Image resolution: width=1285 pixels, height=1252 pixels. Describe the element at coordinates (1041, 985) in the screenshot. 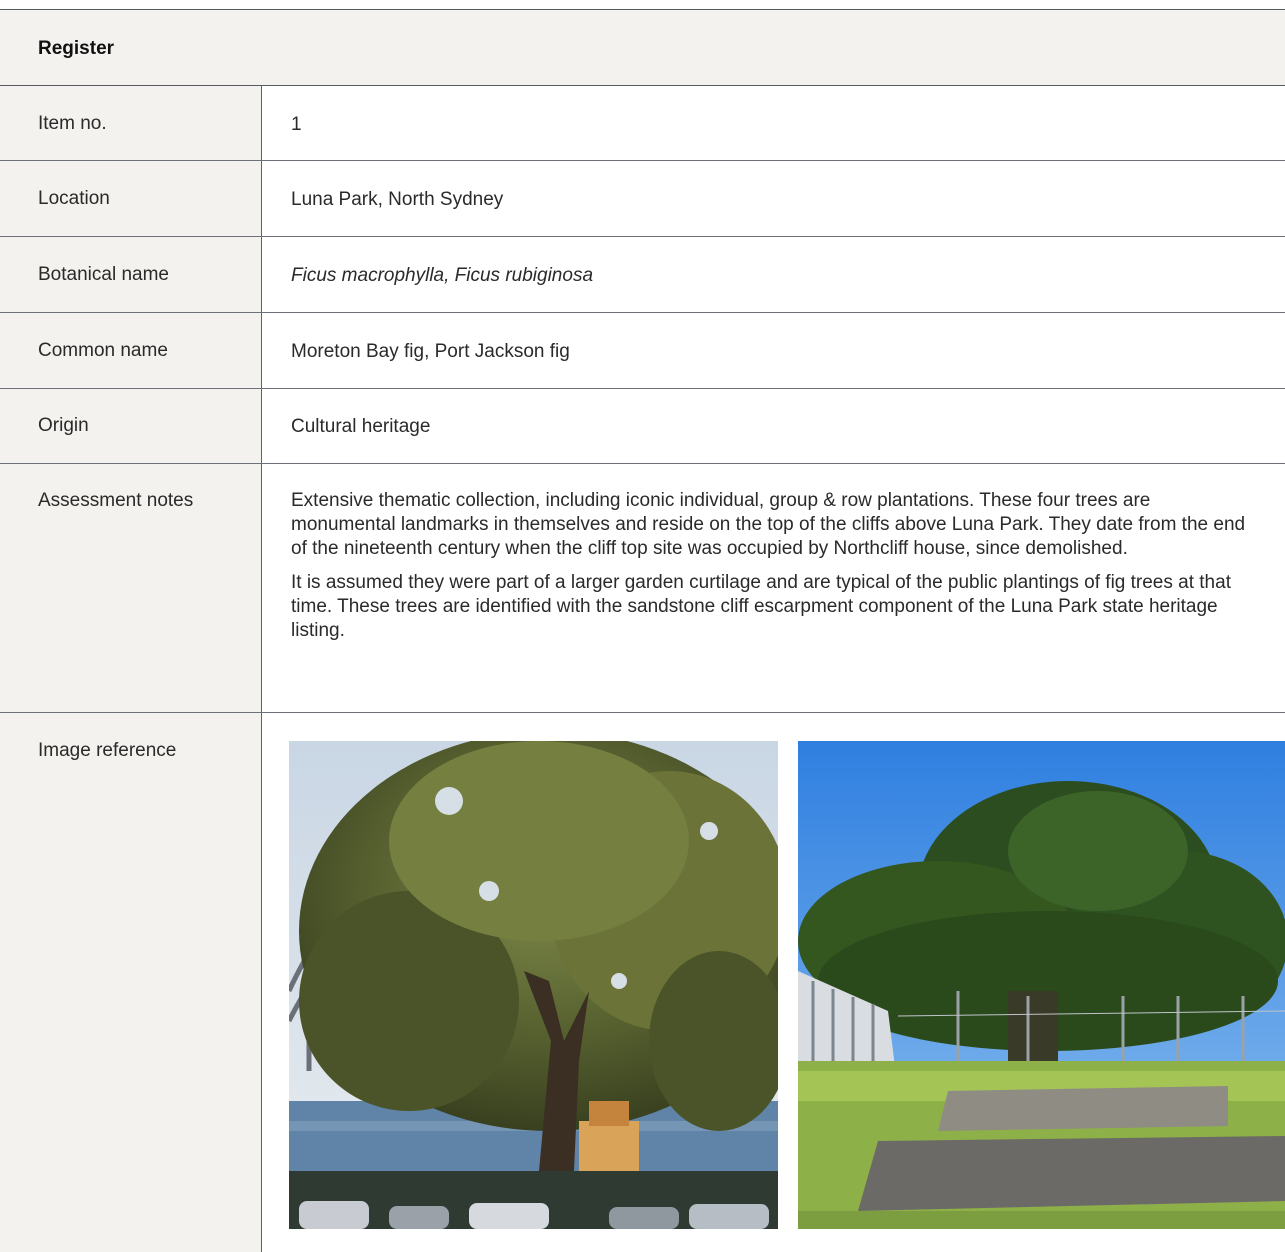

I see `fig-tree-photo-field` at that location.